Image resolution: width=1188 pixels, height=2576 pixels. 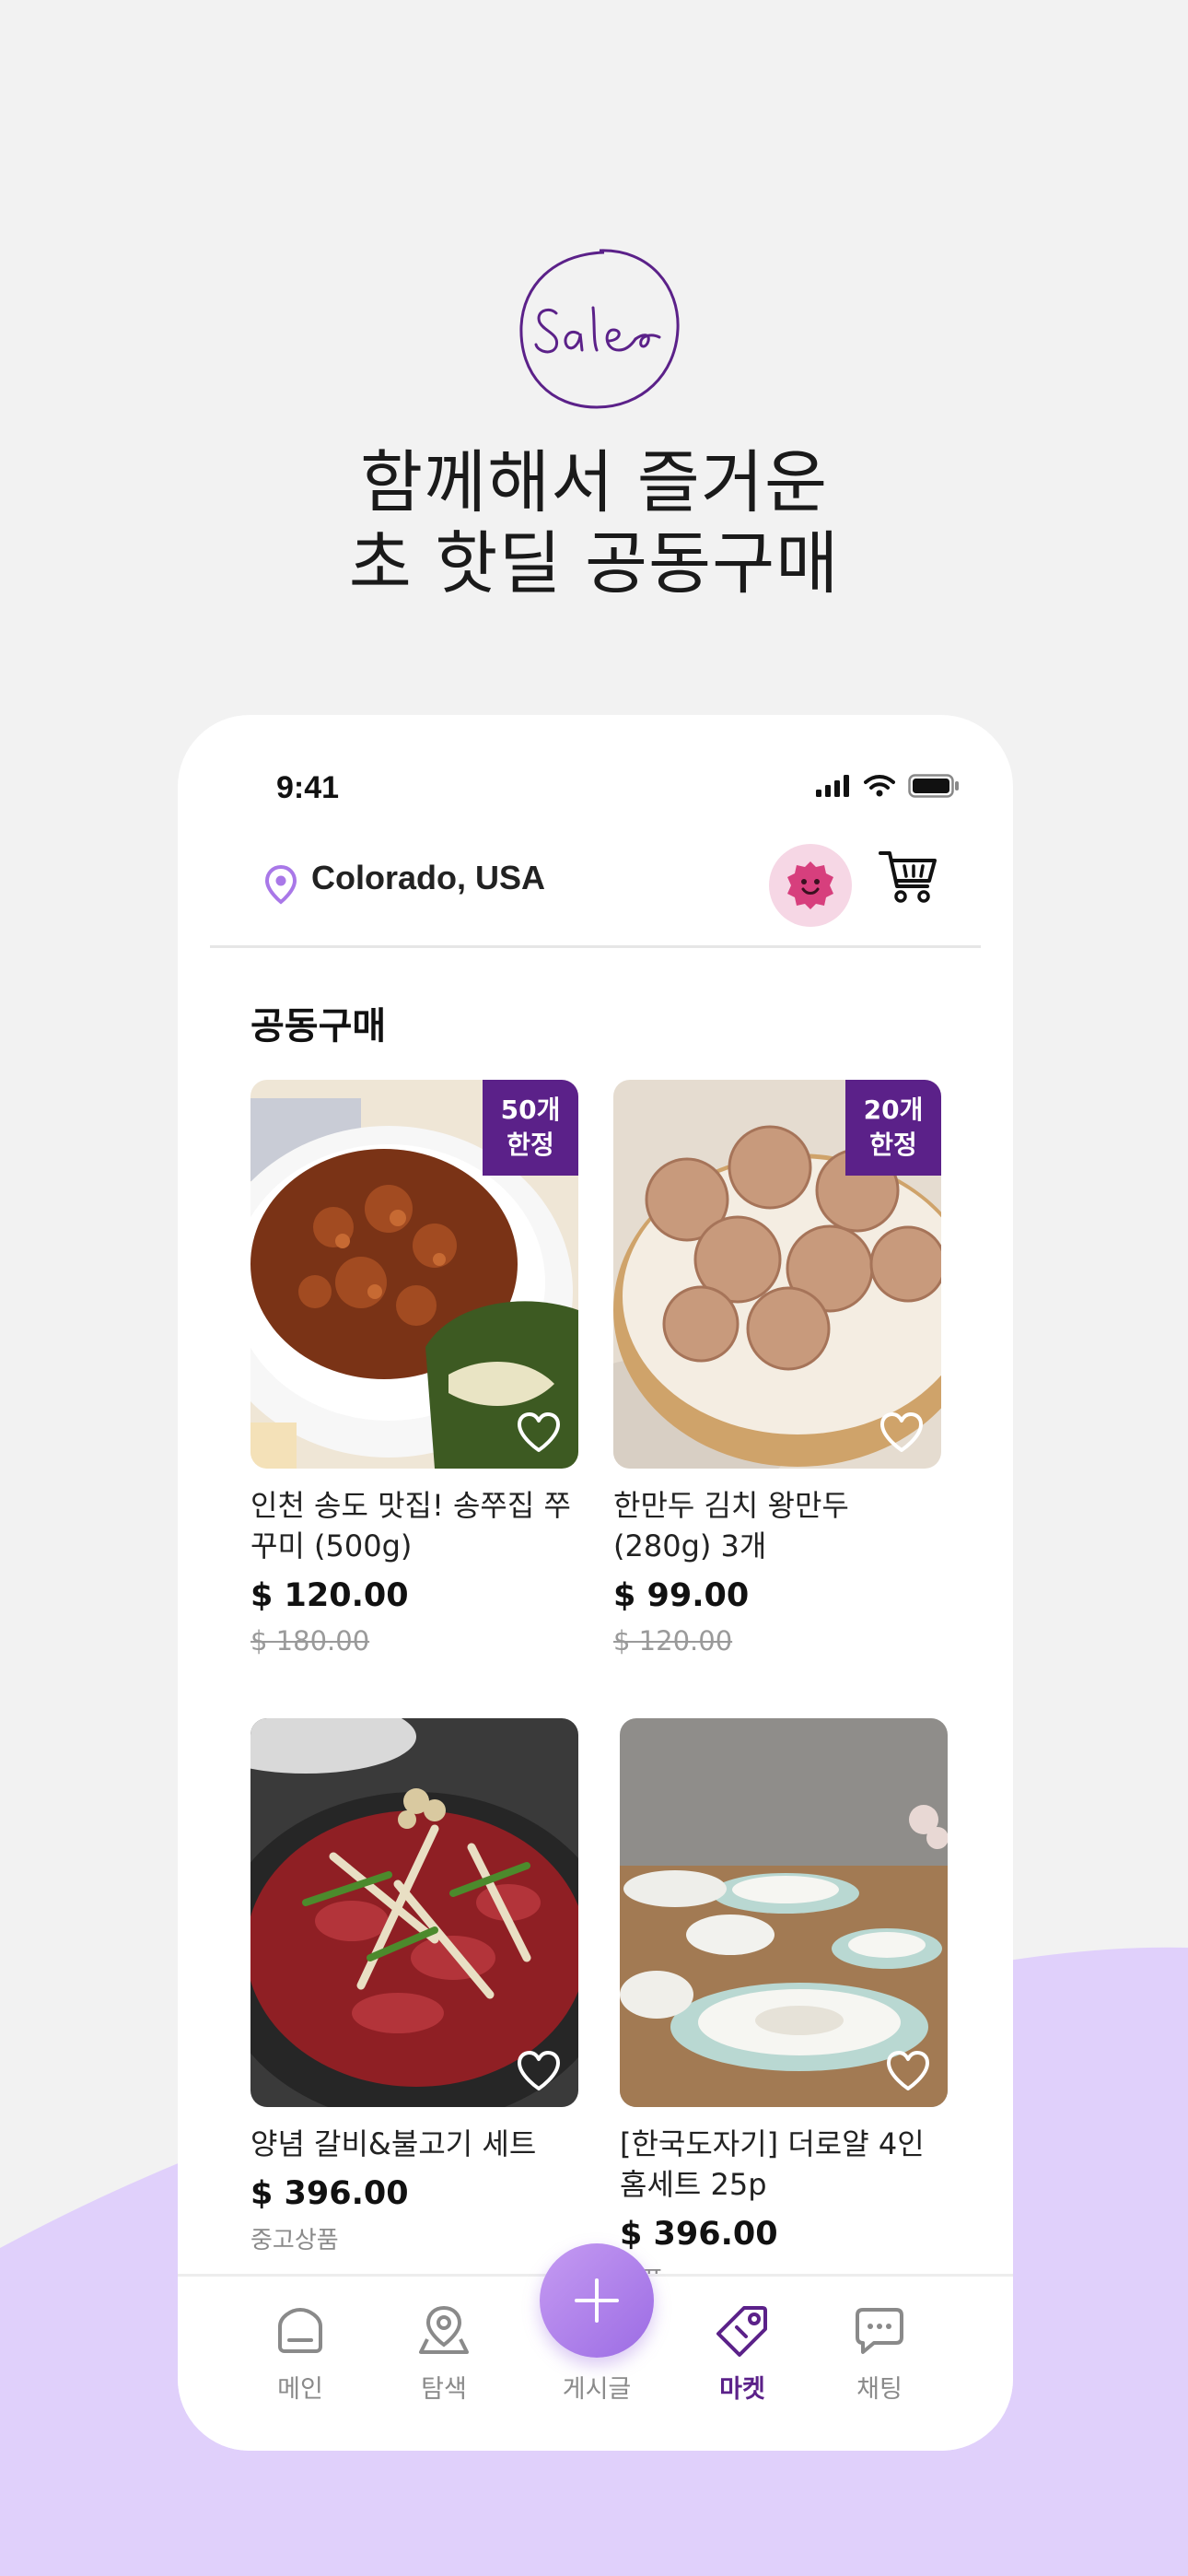 I want to click on product-photo-bulgogi, so click(x=414, y=1913).